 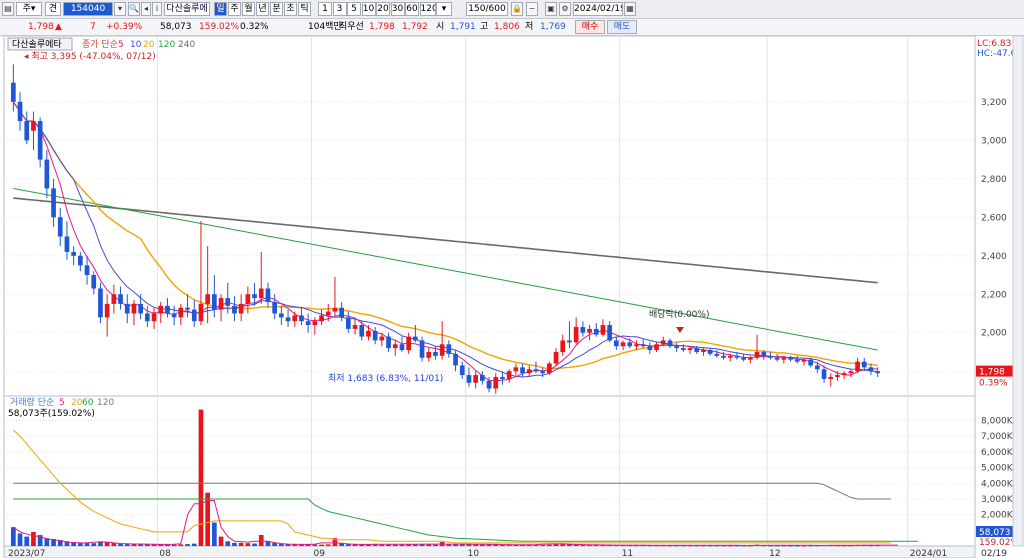 I want to click on dropdown-icon: ▾, so click(x=120, y=9).